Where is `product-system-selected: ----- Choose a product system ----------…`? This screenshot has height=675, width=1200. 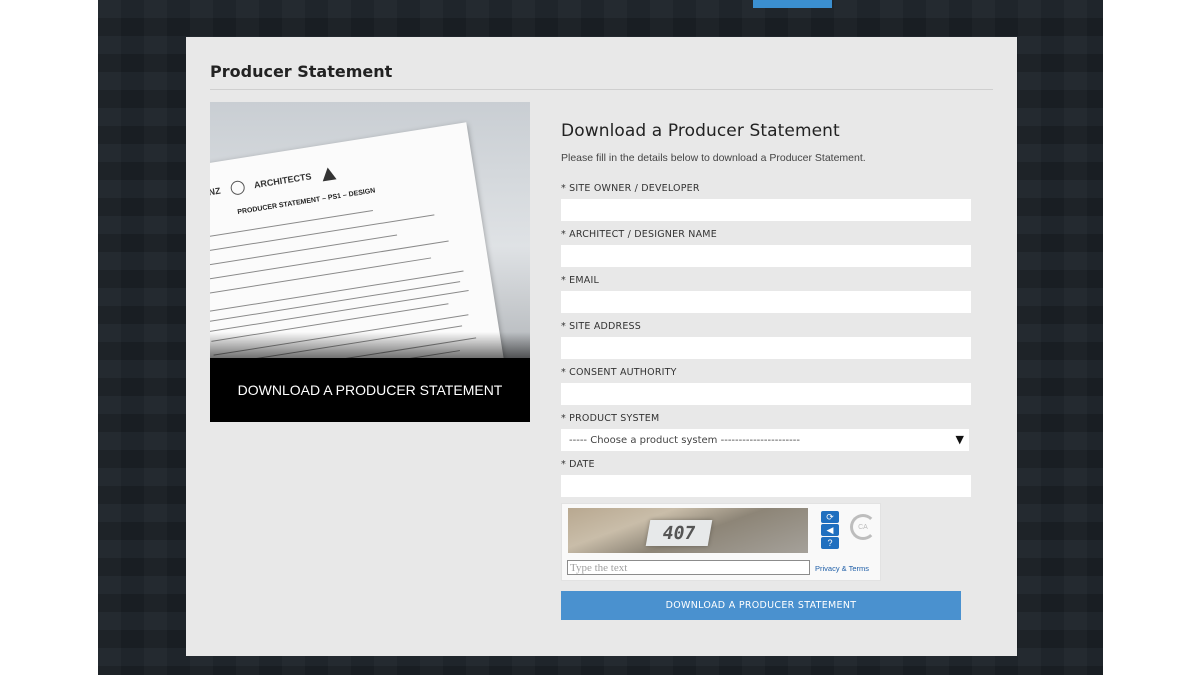 product-system-selected: ----- Choose a product system ----------… is located at coordinates (684, 440).